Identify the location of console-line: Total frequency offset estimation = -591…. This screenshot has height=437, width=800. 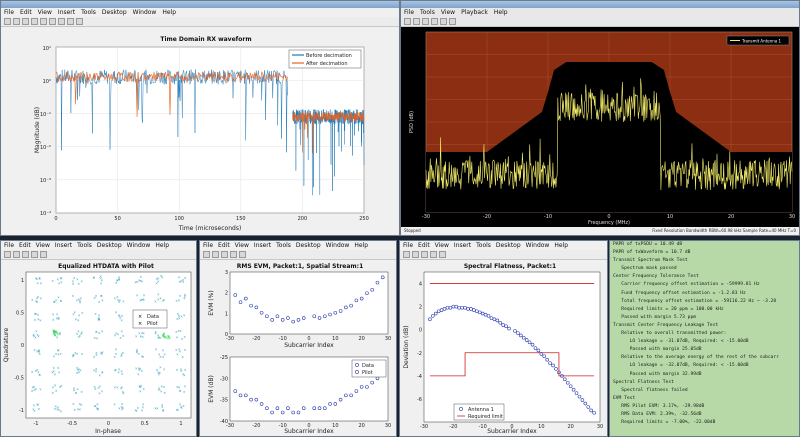
(695, 301).